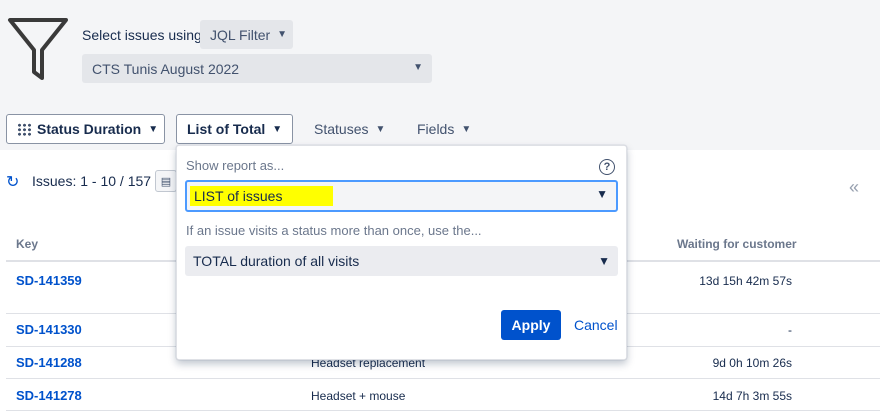 This screenshot has width=880, height=413. Describe the element at coordinates (436, 129) in the screenshot. I see `fields-label: Fields` at that location.